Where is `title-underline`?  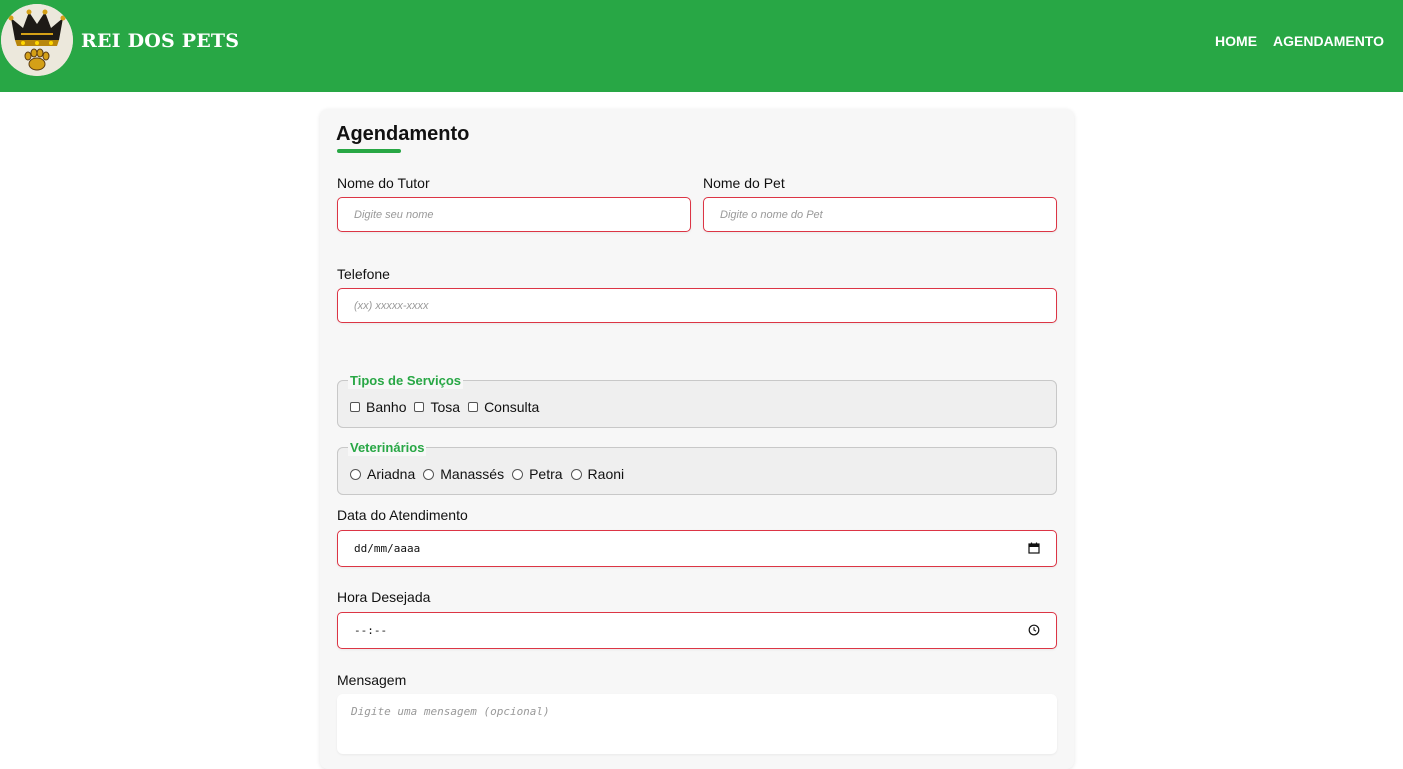
title-underline is located at coordinates (369, 151).